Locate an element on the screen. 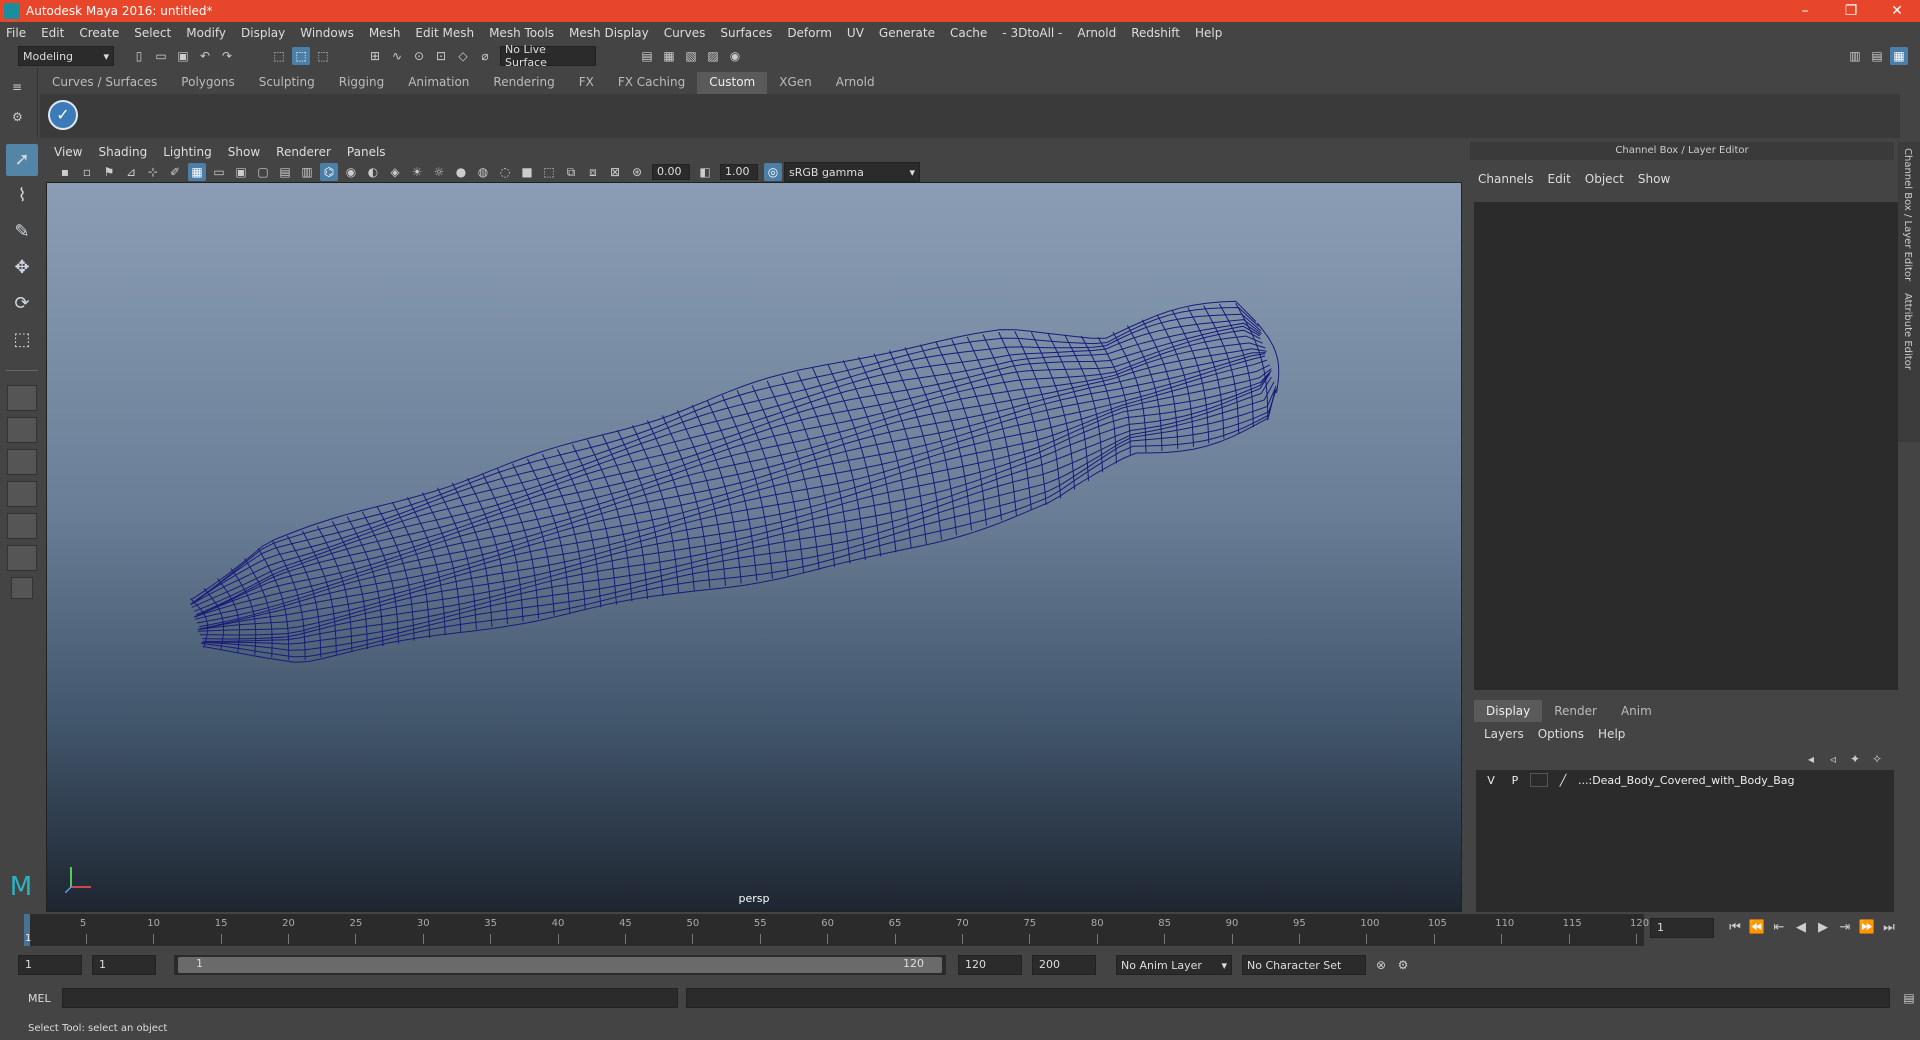 This screenshot has width=1920, height=1040. new-layer-icon: ✦ is located at coordinates (1855, 759).